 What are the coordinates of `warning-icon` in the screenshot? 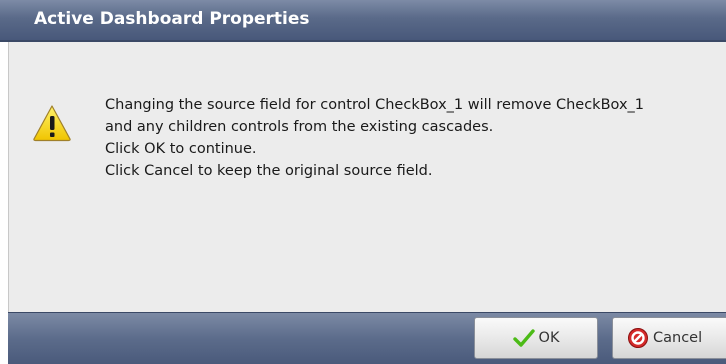 It's located at (52, 123).